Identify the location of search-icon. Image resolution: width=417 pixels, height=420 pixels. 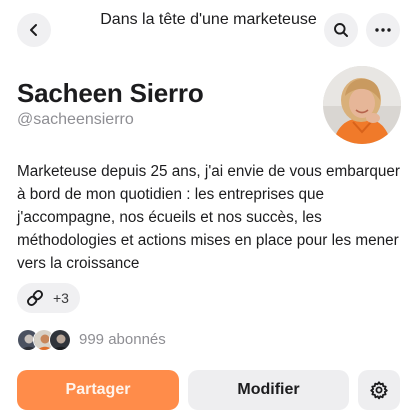
(341, 30).